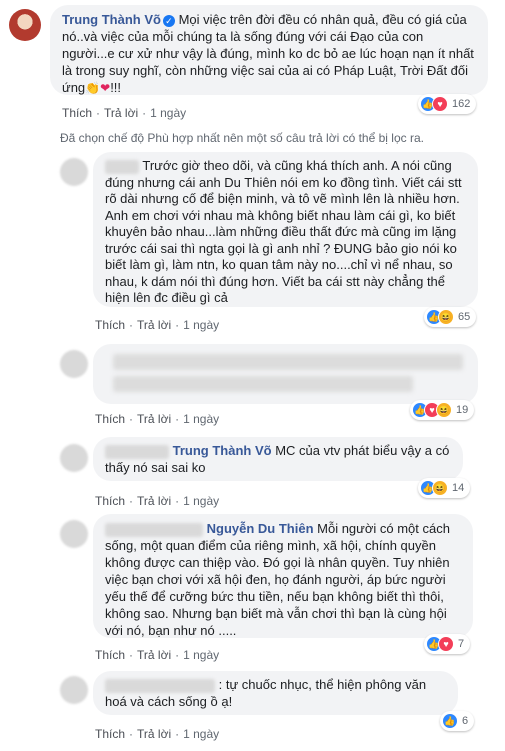 The width and height of the screenshot is (505, 751). Describe the element at coordinates (93, 88) in the screenshot. I see `clap-emoji-icon: 👏` at that location.